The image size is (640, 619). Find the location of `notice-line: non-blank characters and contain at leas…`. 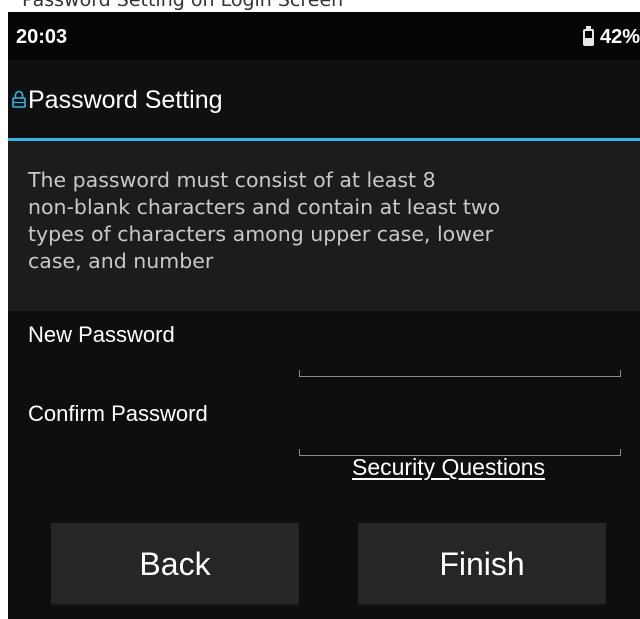

notice-line: non-blank characters and contain at leas… is located at coordinates (264, 207).